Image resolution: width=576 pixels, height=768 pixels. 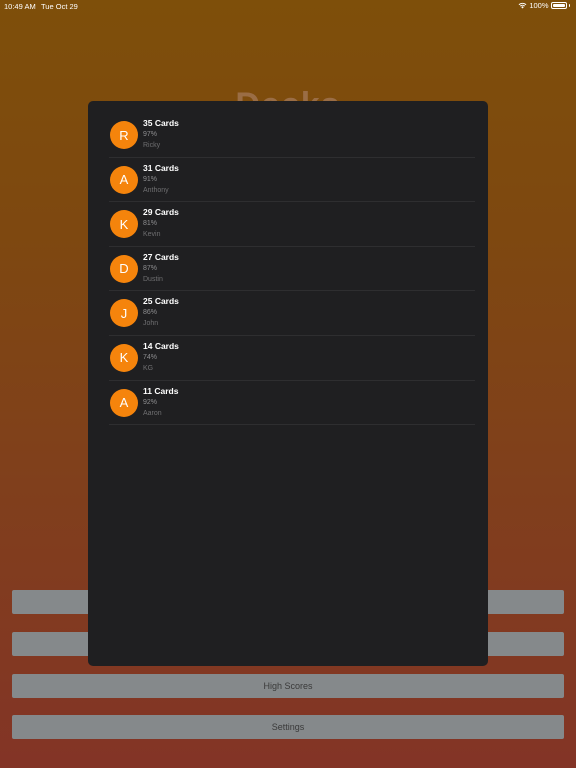 What do you see at coordinates (161, 123) in the screenshot?
I see `cards-count: 35 Cards` at bounding box center [161, 123].